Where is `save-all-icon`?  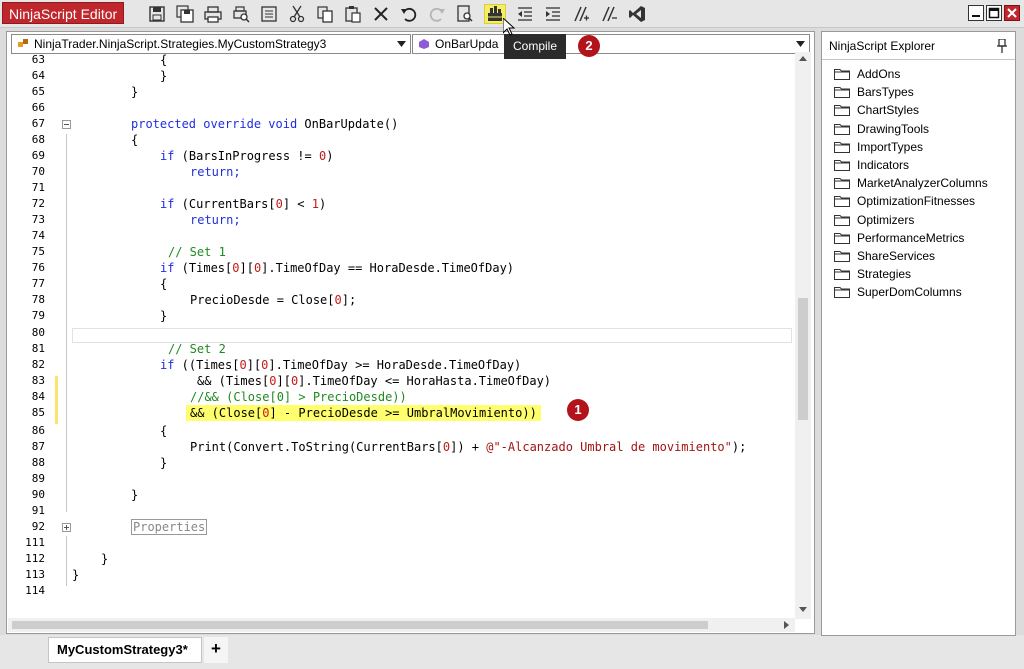 save-all-icon is located at coordinates (185, 14).